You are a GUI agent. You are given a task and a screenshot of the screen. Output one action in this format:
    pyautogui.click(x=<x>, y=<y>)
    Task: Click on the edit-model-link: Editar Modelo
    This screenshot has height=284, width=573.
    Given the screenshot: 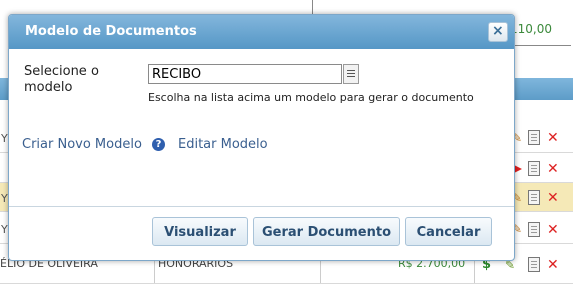 What is the action you would take?
    pyautogui.click(x=223, y=144)
    